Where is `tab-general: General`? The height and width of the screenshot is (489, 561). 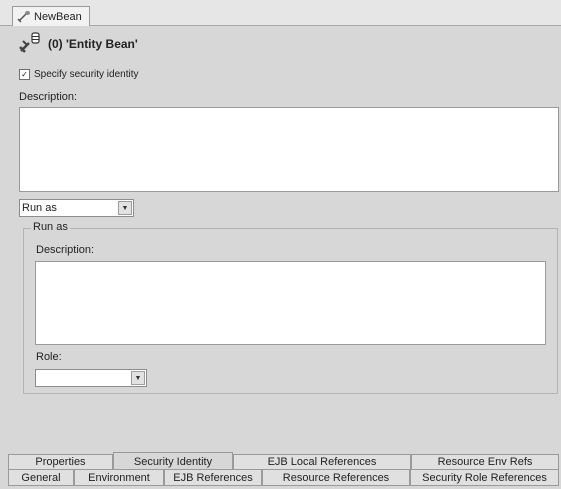 tab-general: General is located at coordinates (41, 477).